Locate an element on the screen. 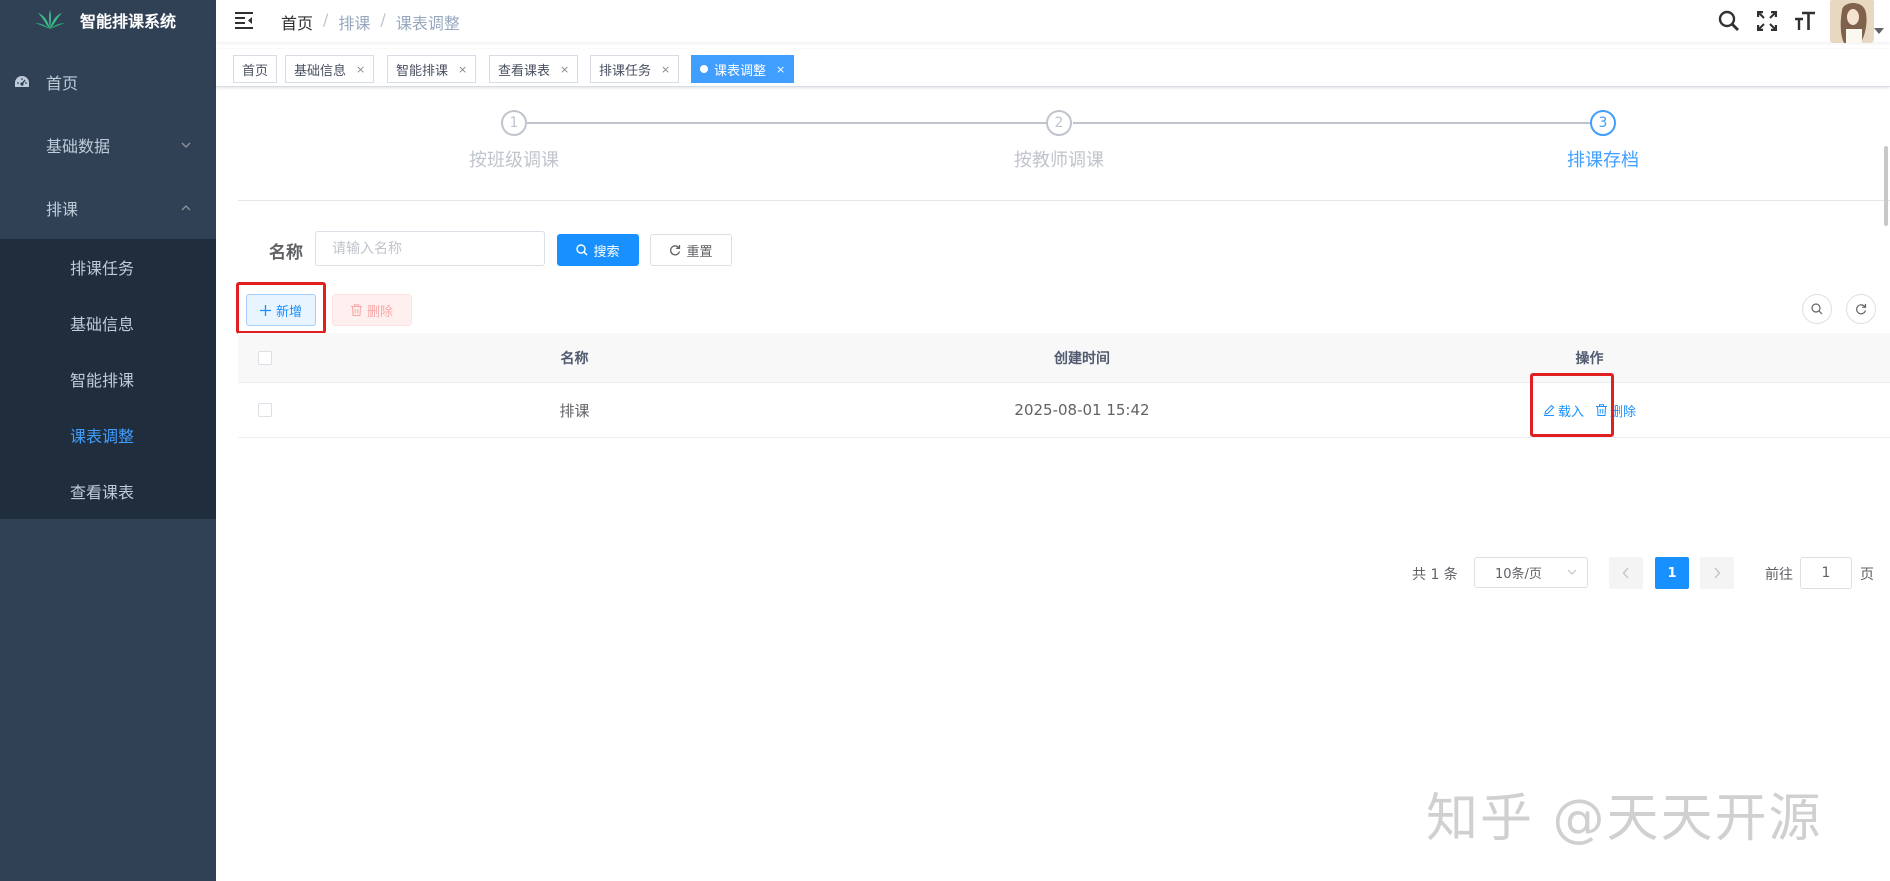 This screenshot has width=1890, height=881. refresh-table-button is located at coordinates (1861, 309).